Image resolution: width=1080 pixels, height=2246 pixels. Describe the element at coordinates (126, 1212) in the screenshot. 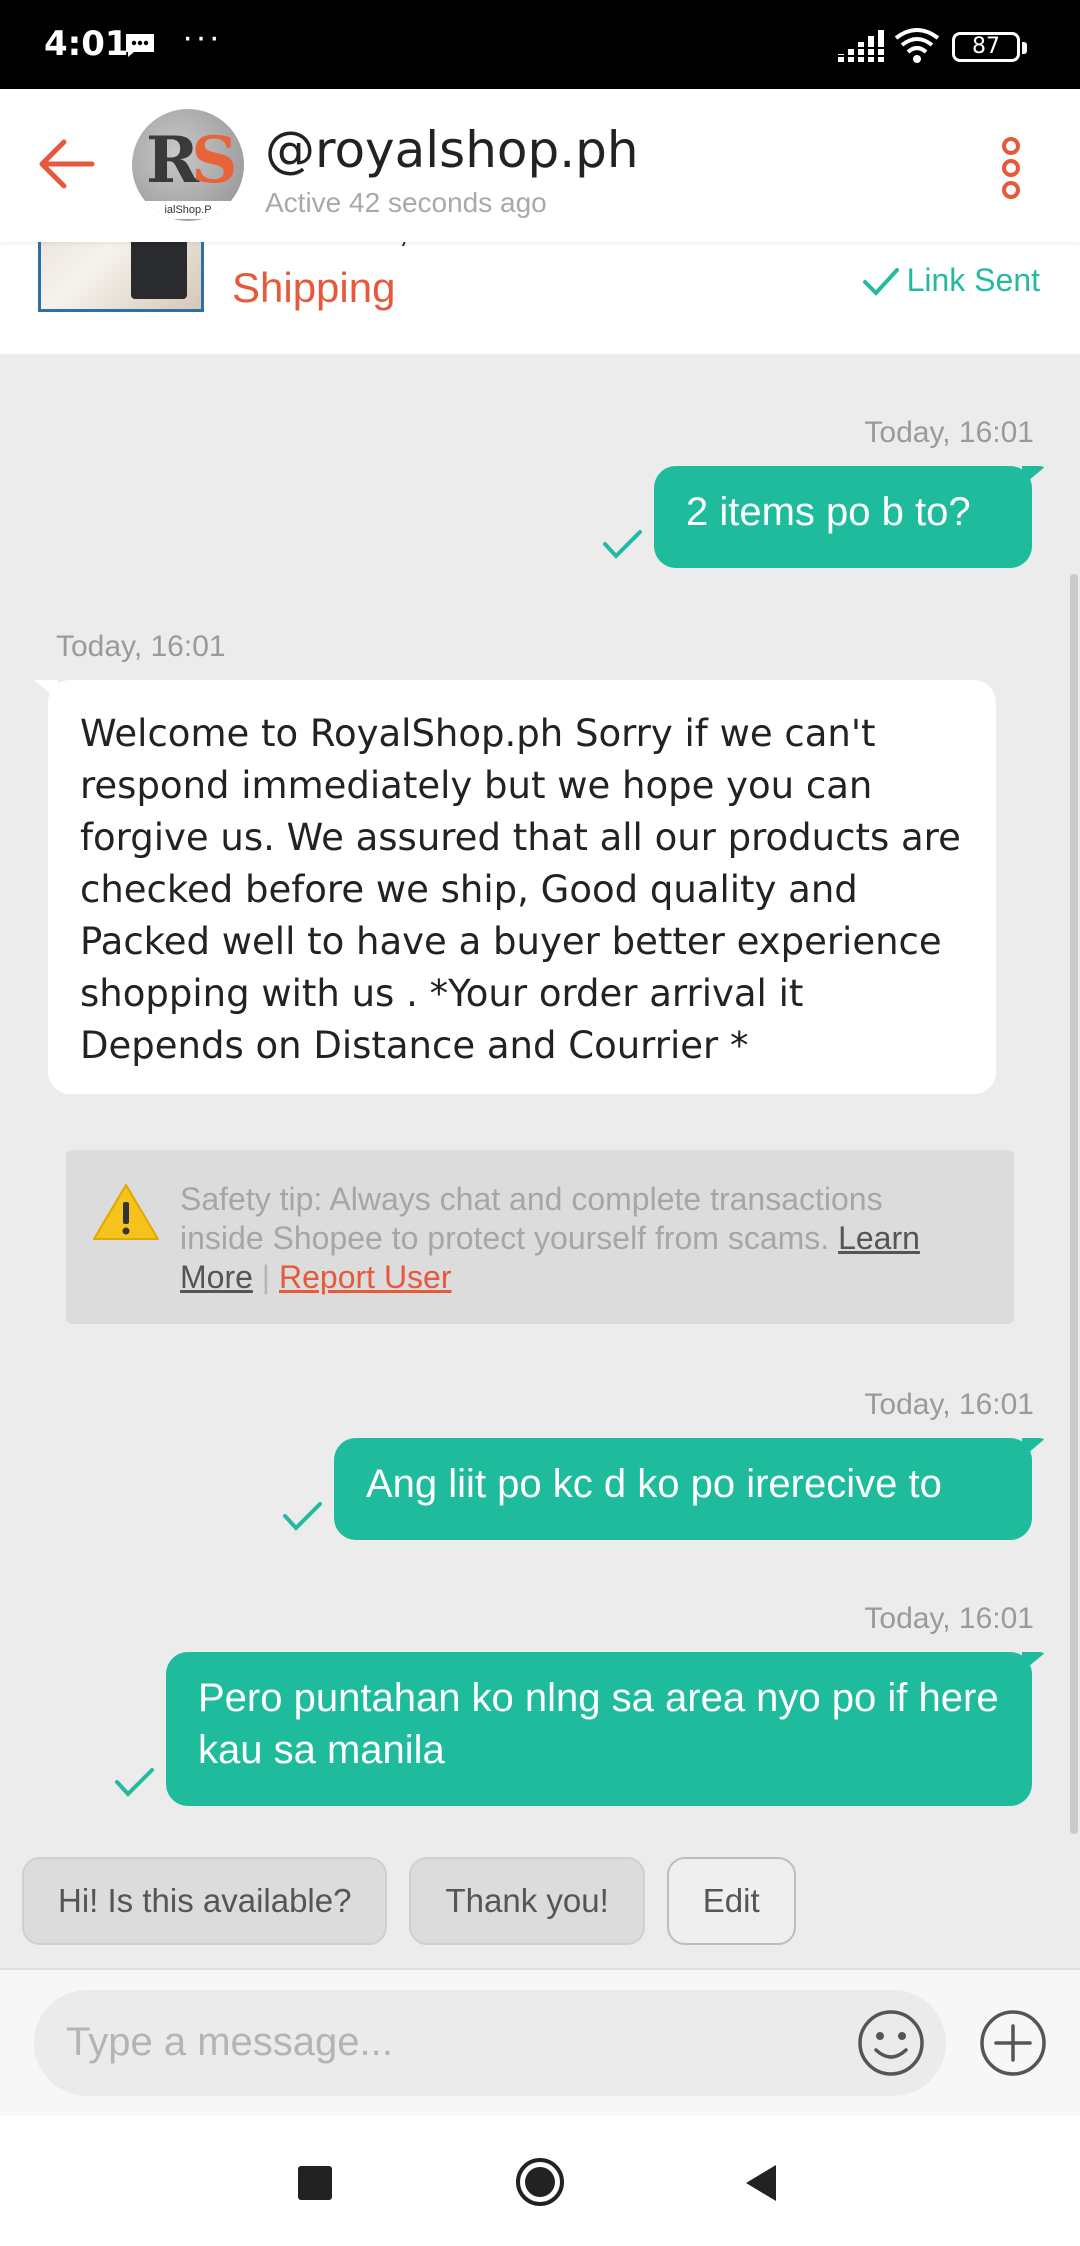

I see `warning-icon` at that location.